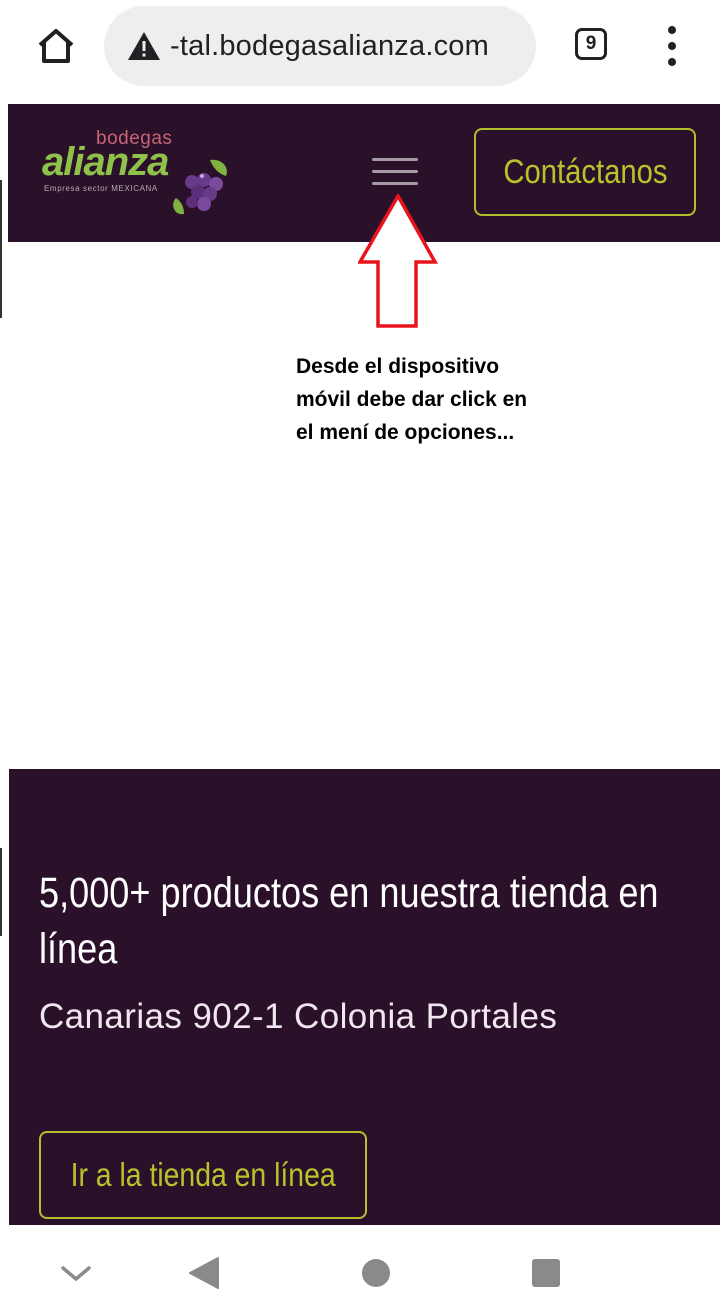  I want to click on address-bar: -tal.bodegasalianza.com, so click(320, 46).